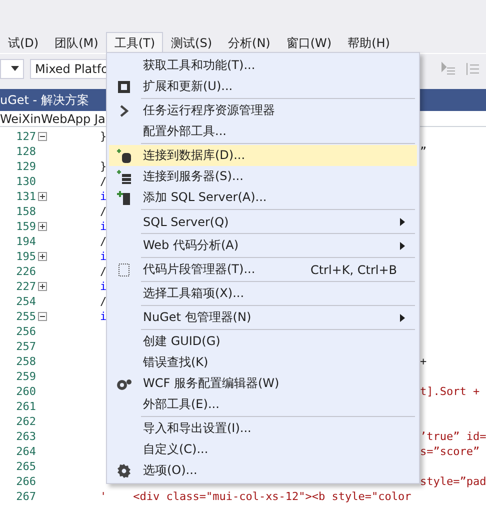 The width and height of the screenshot is (486, 528). What do you see at coordinates (256, 496) in the screenshot?
I see `code-text: ' <div class="mui-col-xs-12"><b style="color` at bounding box center [256, 496].